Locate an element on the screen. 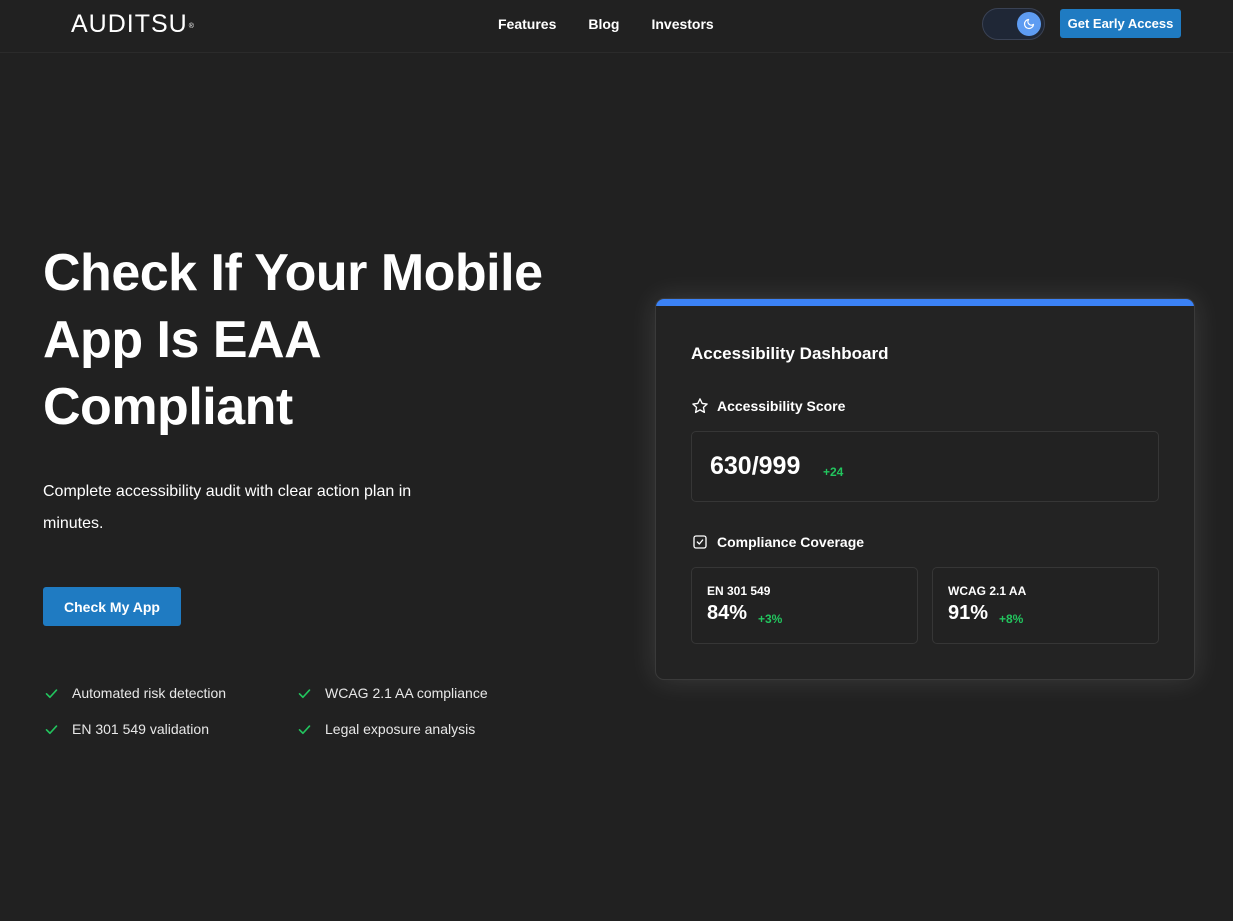  nav-link-investors: Investors is located at coordinates (682, 24).